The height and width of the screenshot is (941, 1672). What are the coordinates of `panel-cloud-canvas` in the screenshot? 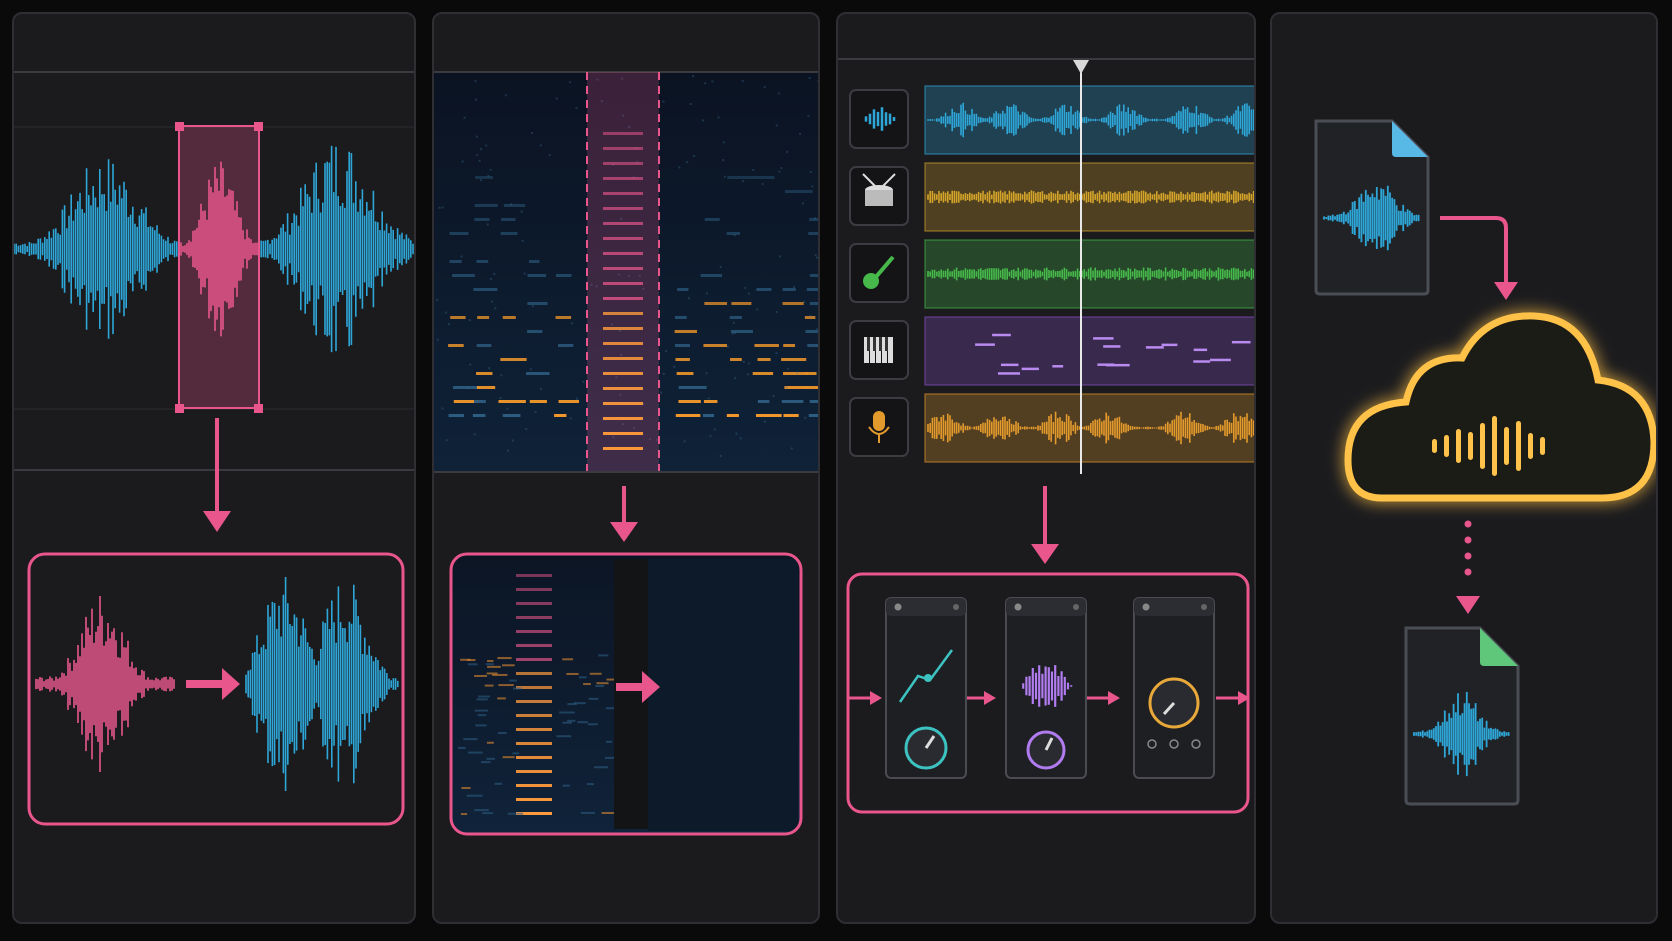 It's located at (1485, 462).